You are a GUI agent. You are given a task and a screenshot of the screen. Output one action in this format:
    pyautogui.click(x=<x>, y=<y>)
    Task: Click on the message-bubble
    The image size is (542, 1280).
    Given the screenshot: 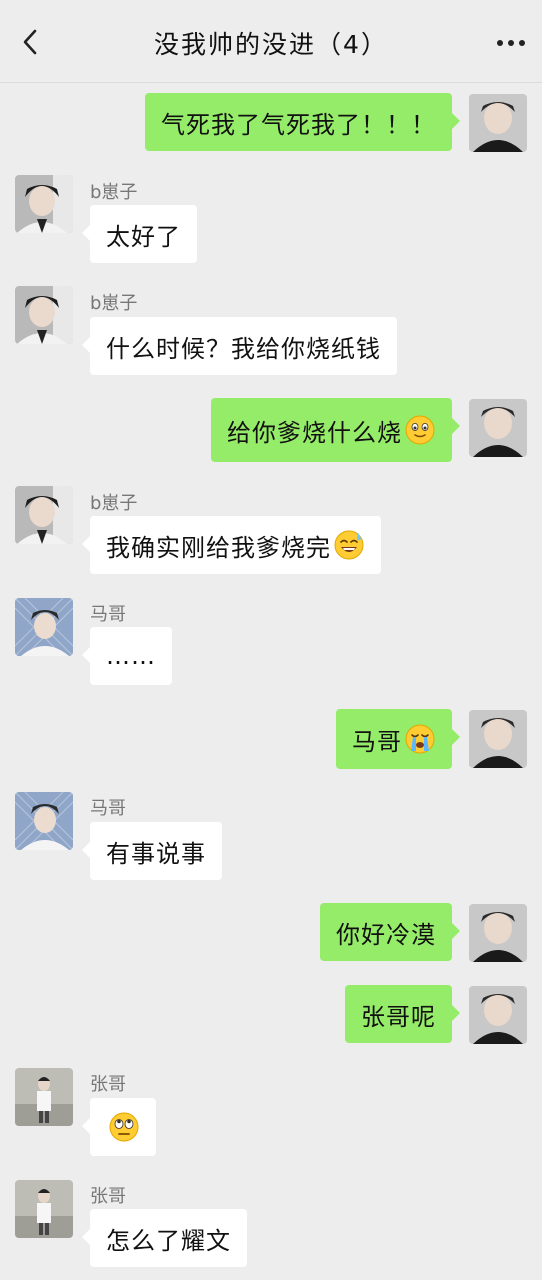 What is the action you would take?
    pyautogui.click(x=119, y=1127)
    